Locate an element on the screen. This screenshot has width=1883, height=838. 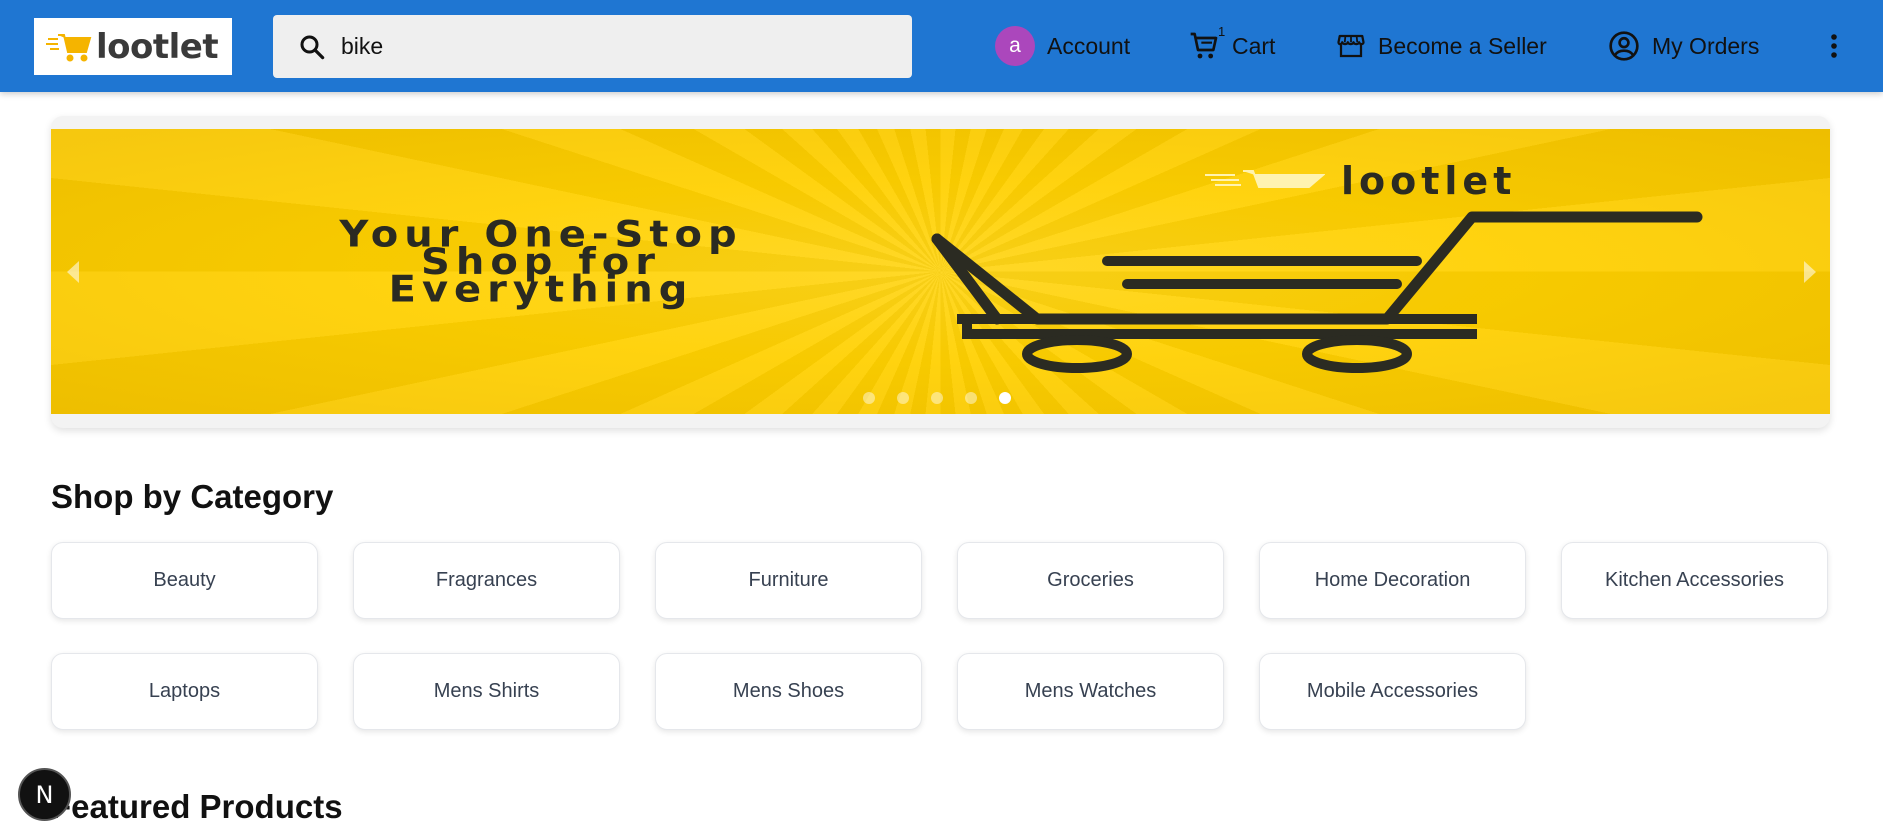
become-seller-button: Become a Seller is located at coordinates (1441, 46).